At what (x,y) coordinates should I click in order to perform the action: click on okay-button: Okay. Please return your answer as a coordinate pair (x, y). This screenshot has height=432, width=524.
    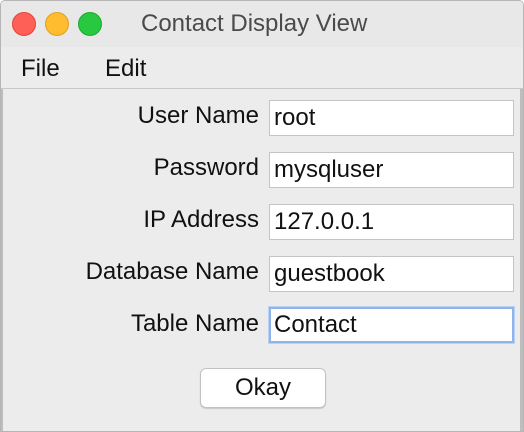
    Looking at the image, I should click on (263, 388).